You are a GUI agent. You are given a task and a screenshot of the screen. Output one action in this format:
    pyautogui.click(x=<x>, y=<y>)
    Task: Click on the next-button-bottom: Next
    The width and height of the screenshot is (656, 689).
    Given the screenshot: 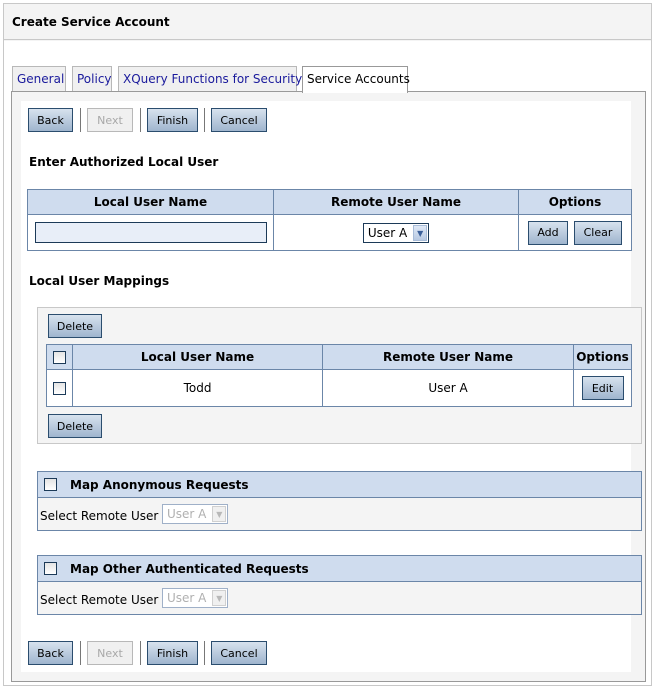 What is the action you would take?
    pyautogui.click(x=110, y=653)
    